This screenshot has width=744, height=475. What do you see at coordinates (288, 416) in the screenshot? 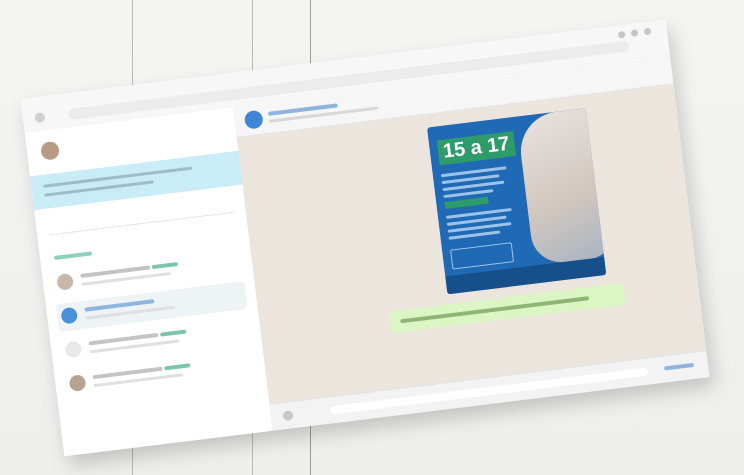
I see `emoji-icon` at bounding box center [288, 416].